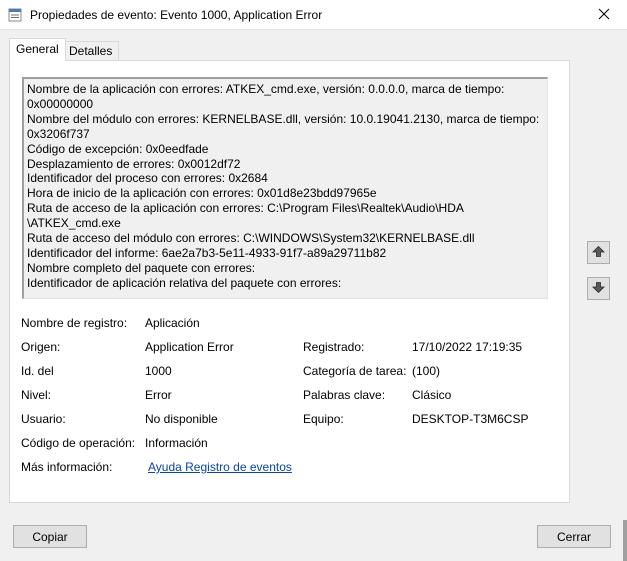  I want to click on close-button: Cerrar, so click(574, 536).